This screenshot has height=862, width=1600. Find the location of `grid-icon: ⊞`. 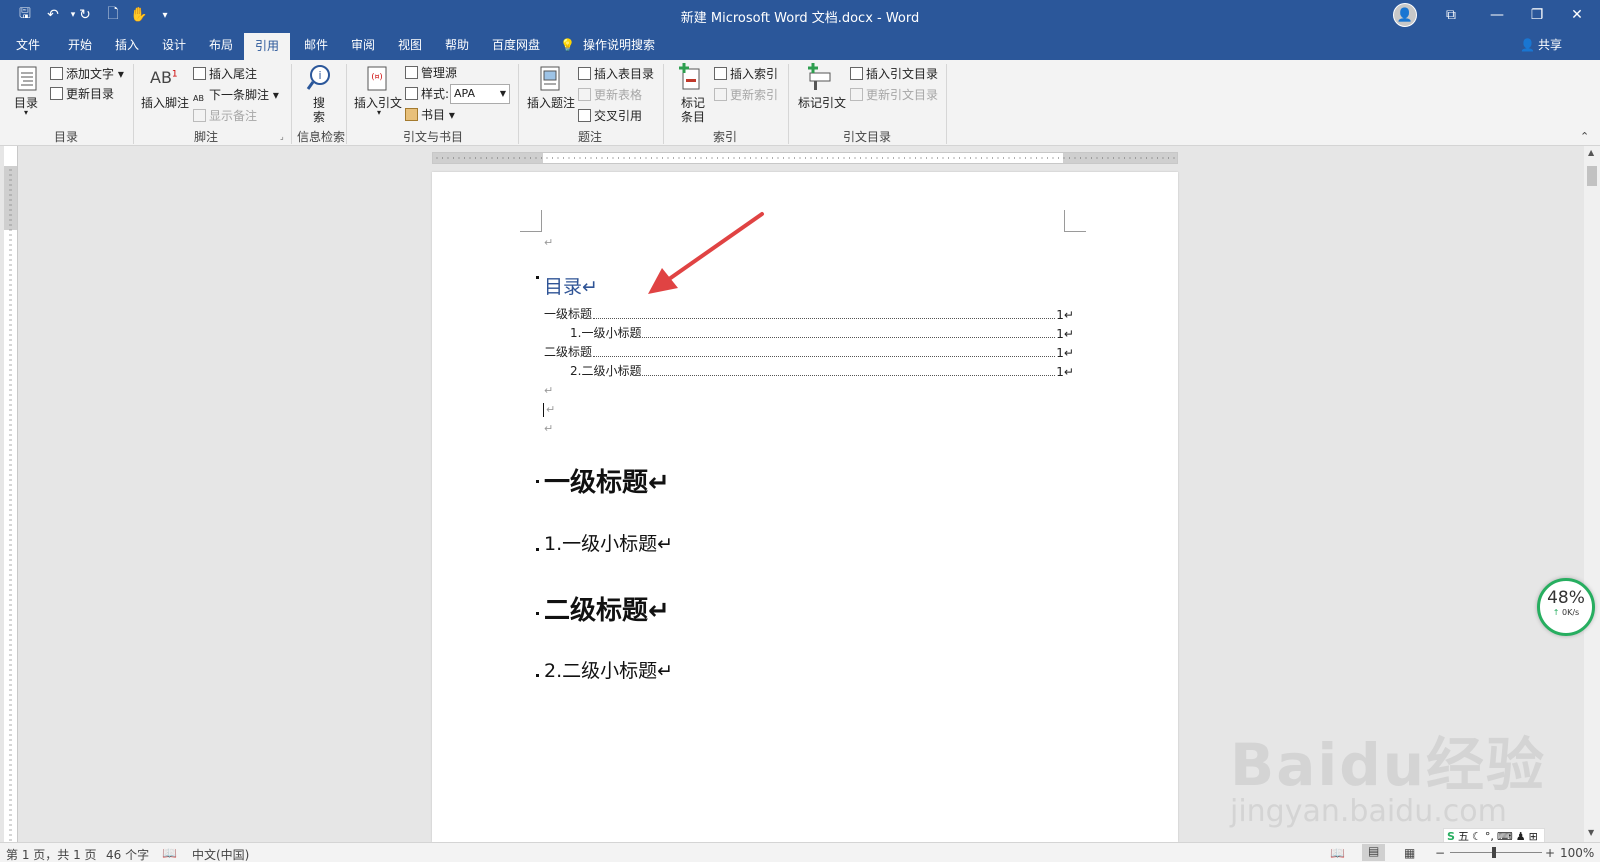

grid-icon: ⊞ is located at coordinates (1533, 836).